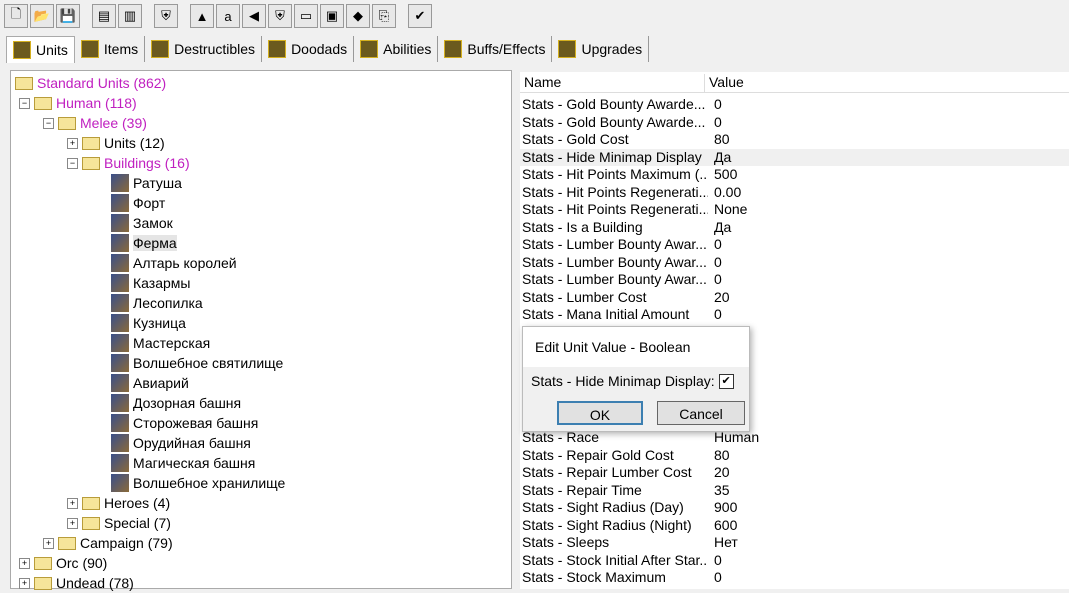 This screenshot has width=1069, height=593. What do you see at coordinates (104, 16) in the screenshot?
I see `copy-button: ▤` at bounding box center [104, 16].